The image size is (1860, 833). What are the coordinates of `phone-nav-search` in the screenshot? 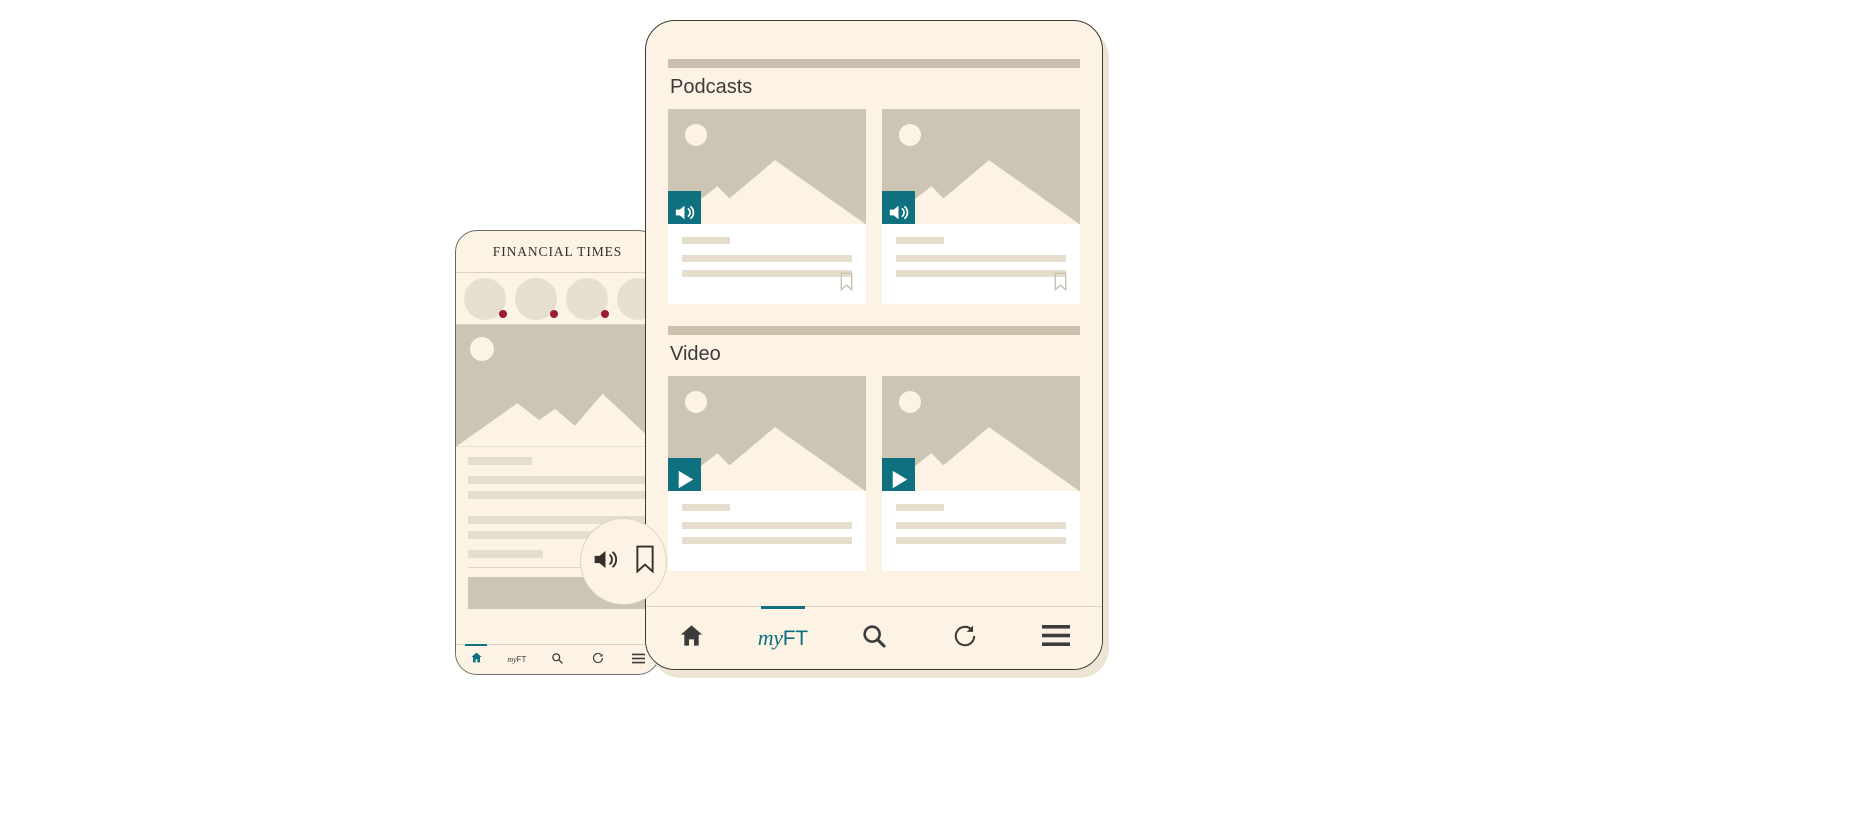 It's located at (557, 660).